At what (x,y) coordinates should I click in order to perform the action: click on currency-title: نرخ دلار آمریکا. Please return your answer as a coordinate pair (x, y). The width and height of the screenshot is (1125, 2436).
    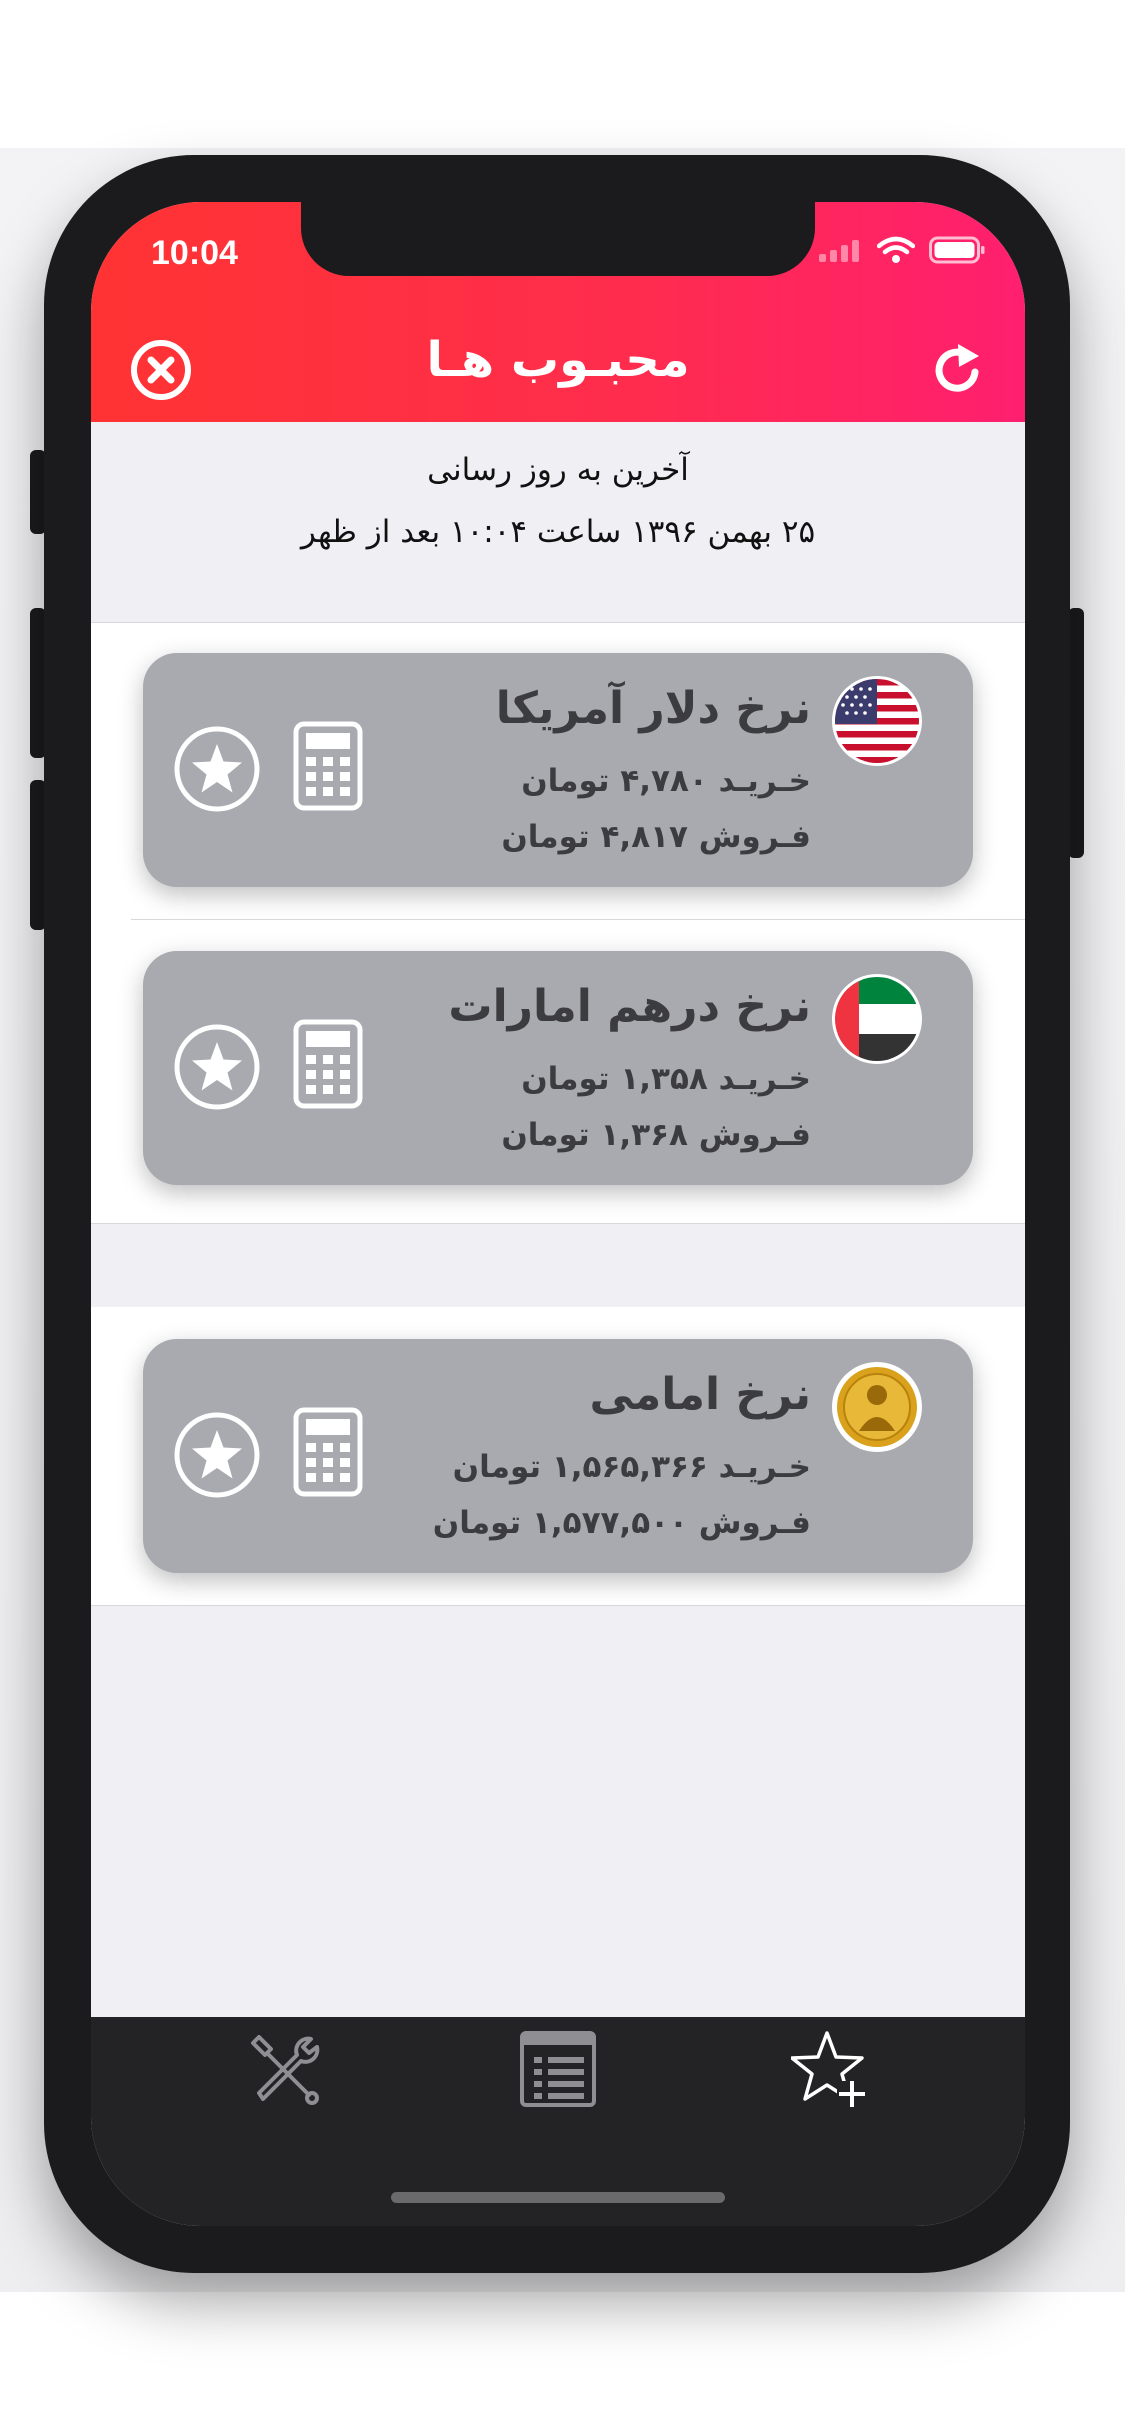
    Looking at the image, I should click on (653, 708).